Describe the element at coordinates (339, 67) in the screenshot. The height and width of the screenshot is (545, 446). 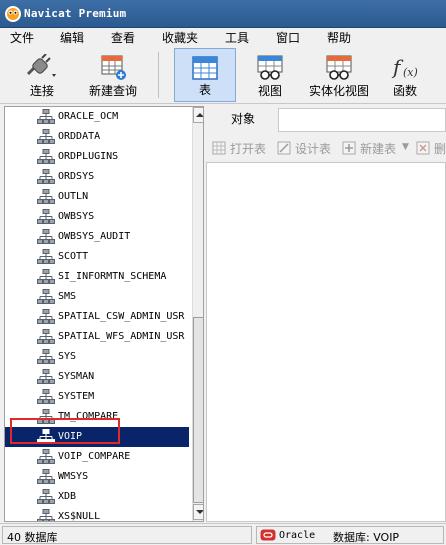
I see `materialized-view-icon` at that location.